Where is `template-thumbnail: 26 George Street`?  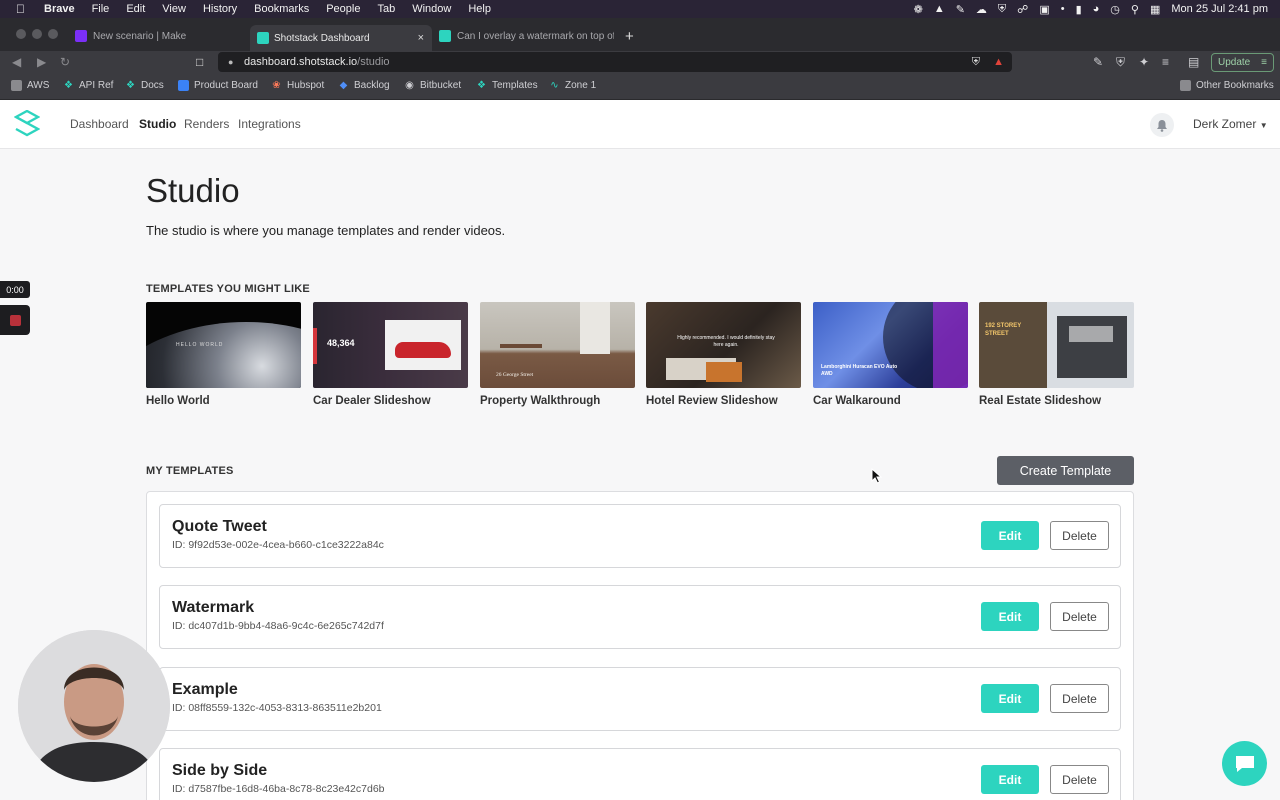
template-thumbnail: 26 George Street is located at coordinates (557, 345).